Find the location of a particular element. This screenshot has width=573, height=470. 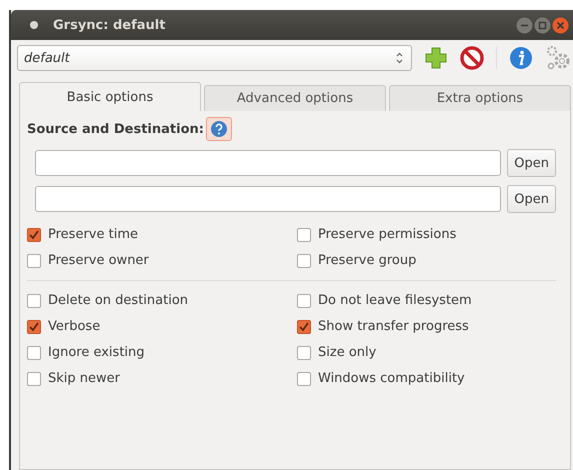

window-menu-icon is located at coordinates (34, 25).